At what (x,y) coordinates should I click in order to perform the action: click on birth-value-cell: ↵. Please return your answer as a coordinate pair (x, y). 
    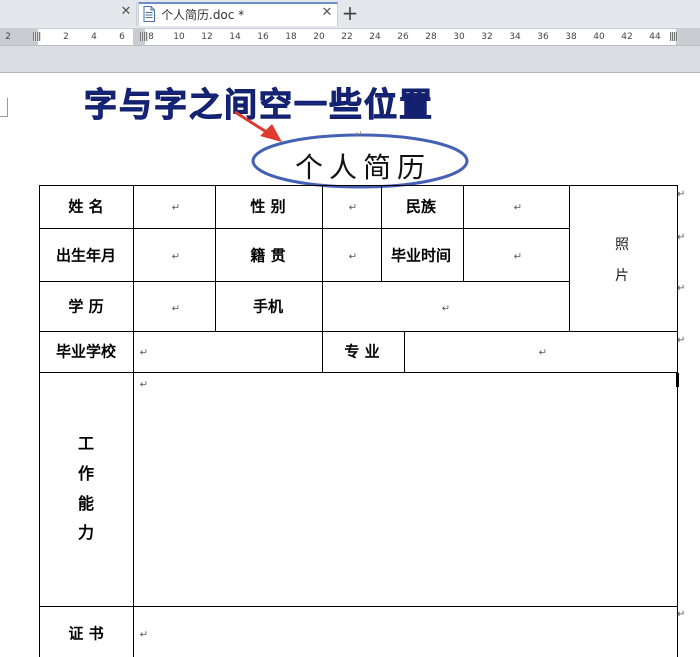
    Looking at the image, I should click on (176, 257).